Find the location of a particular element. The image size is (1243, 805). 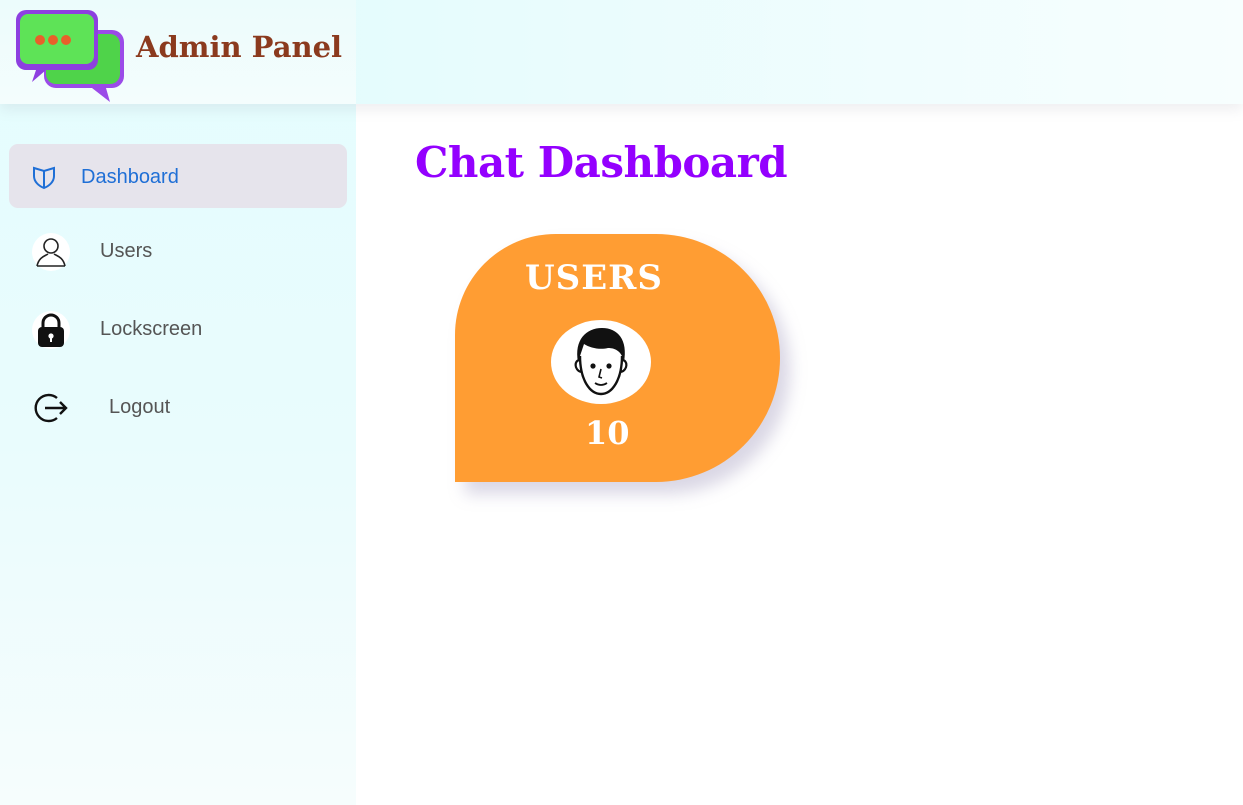

users-card: USERS 10 is located at coordinates (617, 358).